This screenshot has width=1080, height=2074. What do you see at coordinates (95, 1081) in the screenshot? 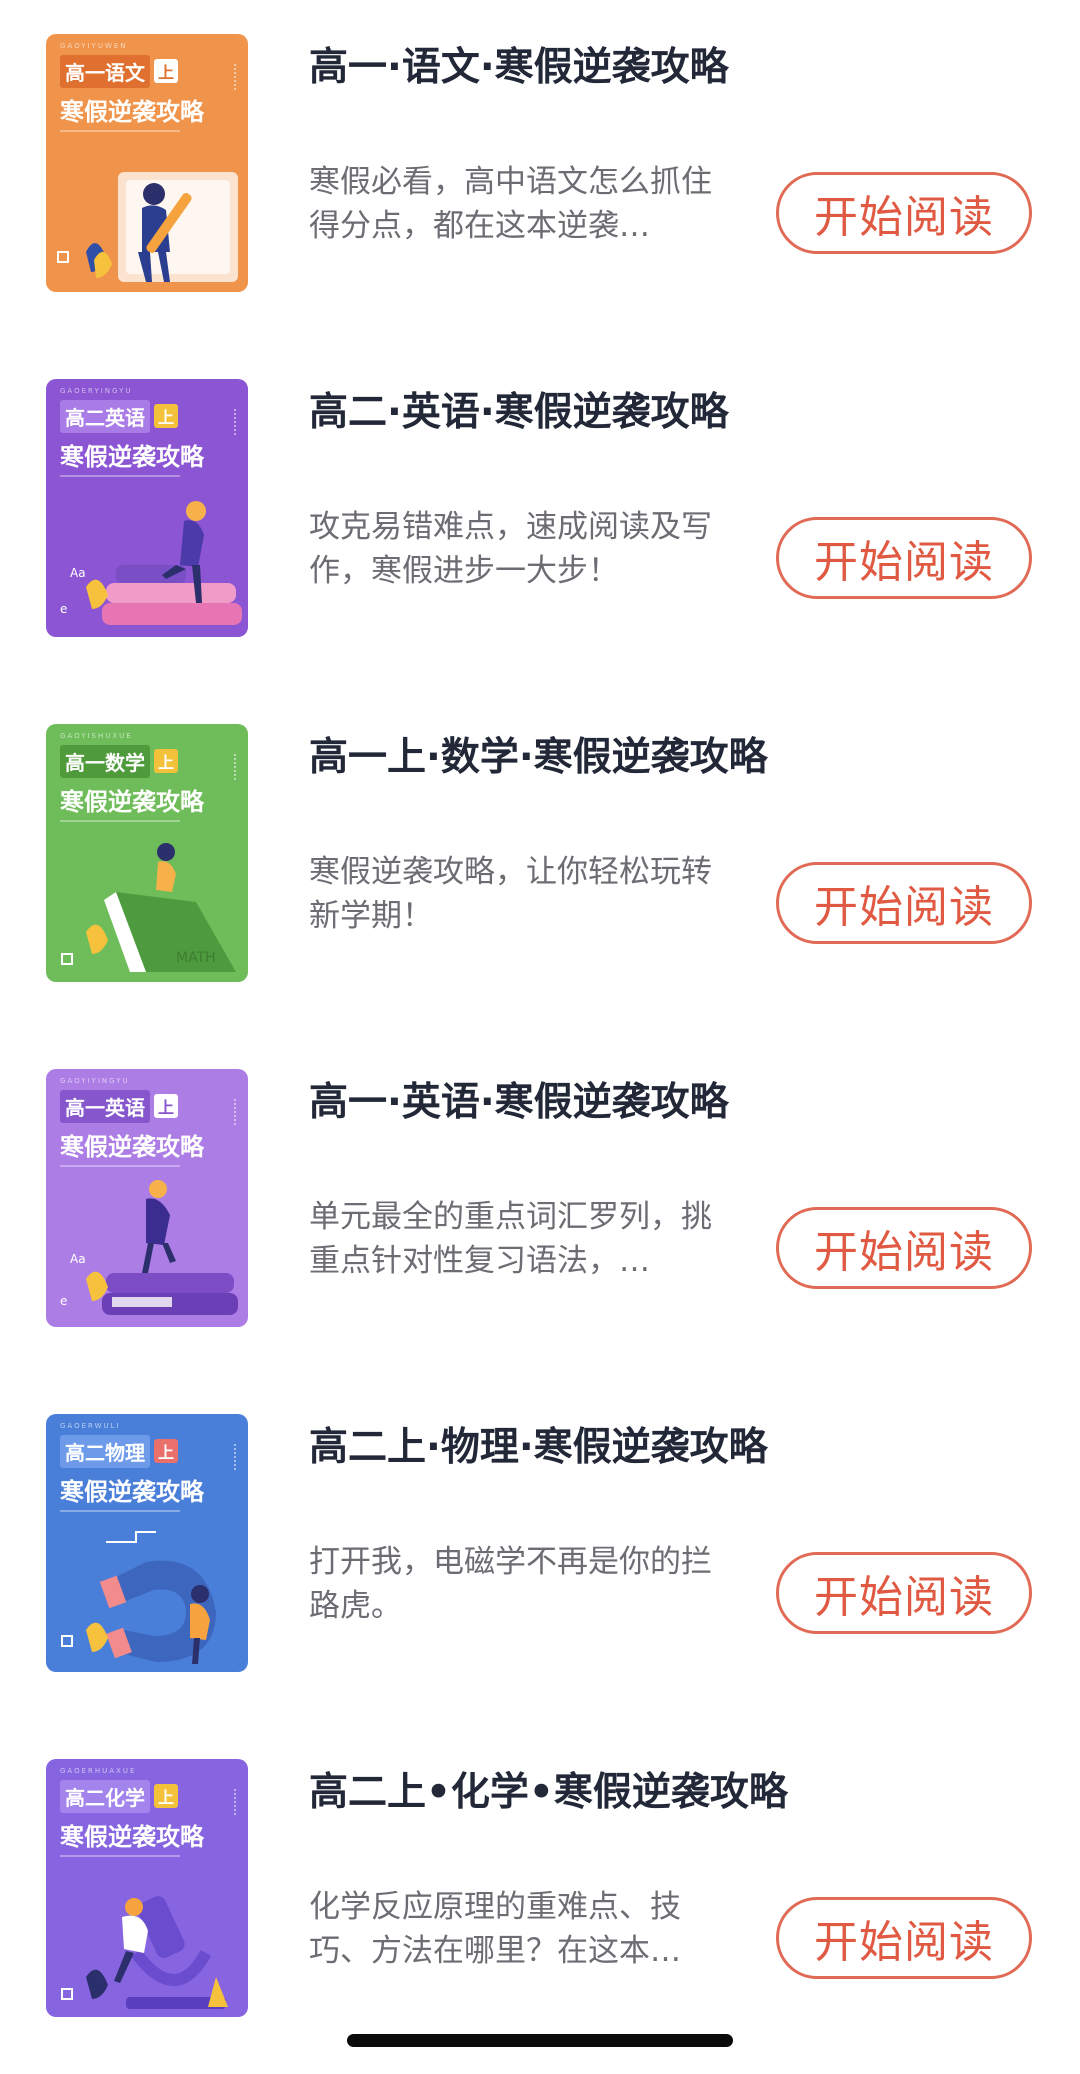
I see `cover-pinyin: GAOYIYINGYU` at bounding box center [95, 1081].